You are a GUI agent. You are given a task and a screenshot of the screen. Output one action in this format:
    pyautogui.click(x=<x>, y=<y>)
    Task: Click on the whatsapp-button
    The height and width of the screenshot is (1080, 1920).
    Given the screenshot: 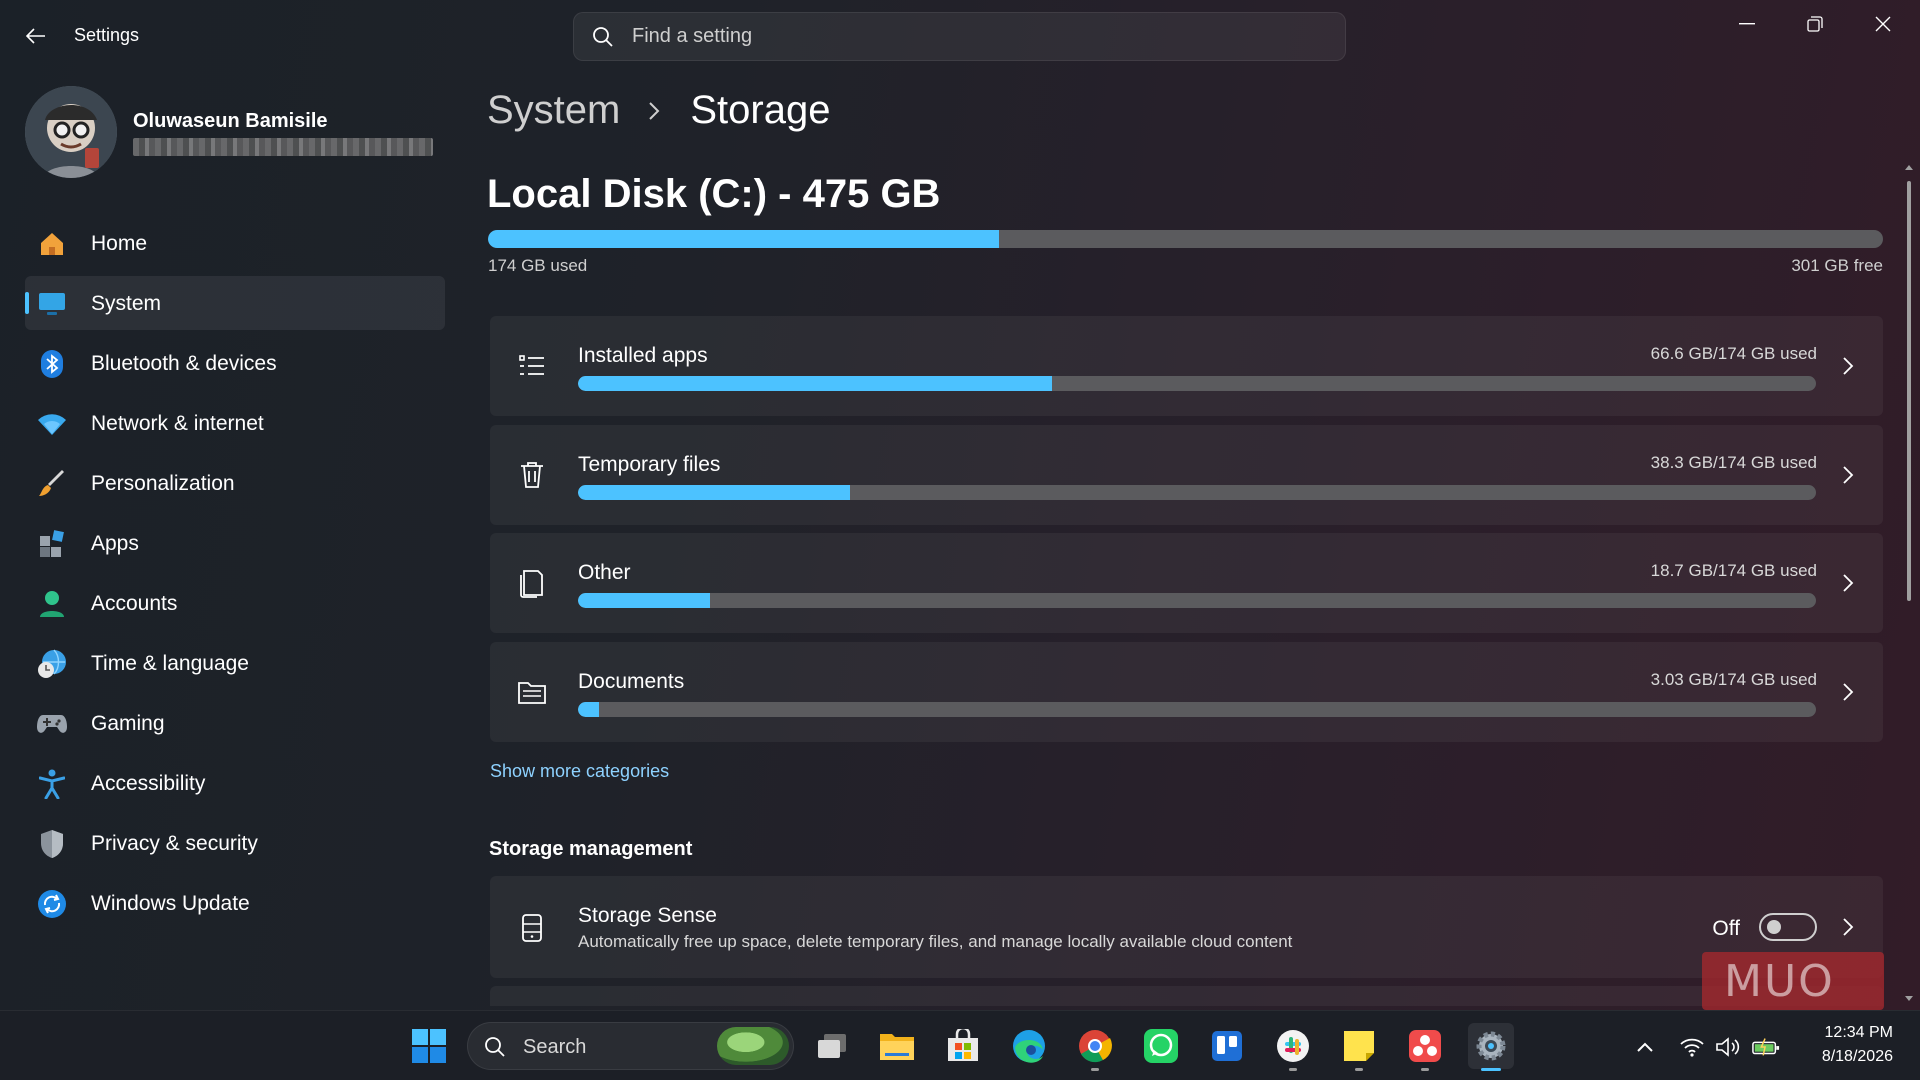 What is the action you would take?
    pyautogui.click(x=1161, y=1046)
    